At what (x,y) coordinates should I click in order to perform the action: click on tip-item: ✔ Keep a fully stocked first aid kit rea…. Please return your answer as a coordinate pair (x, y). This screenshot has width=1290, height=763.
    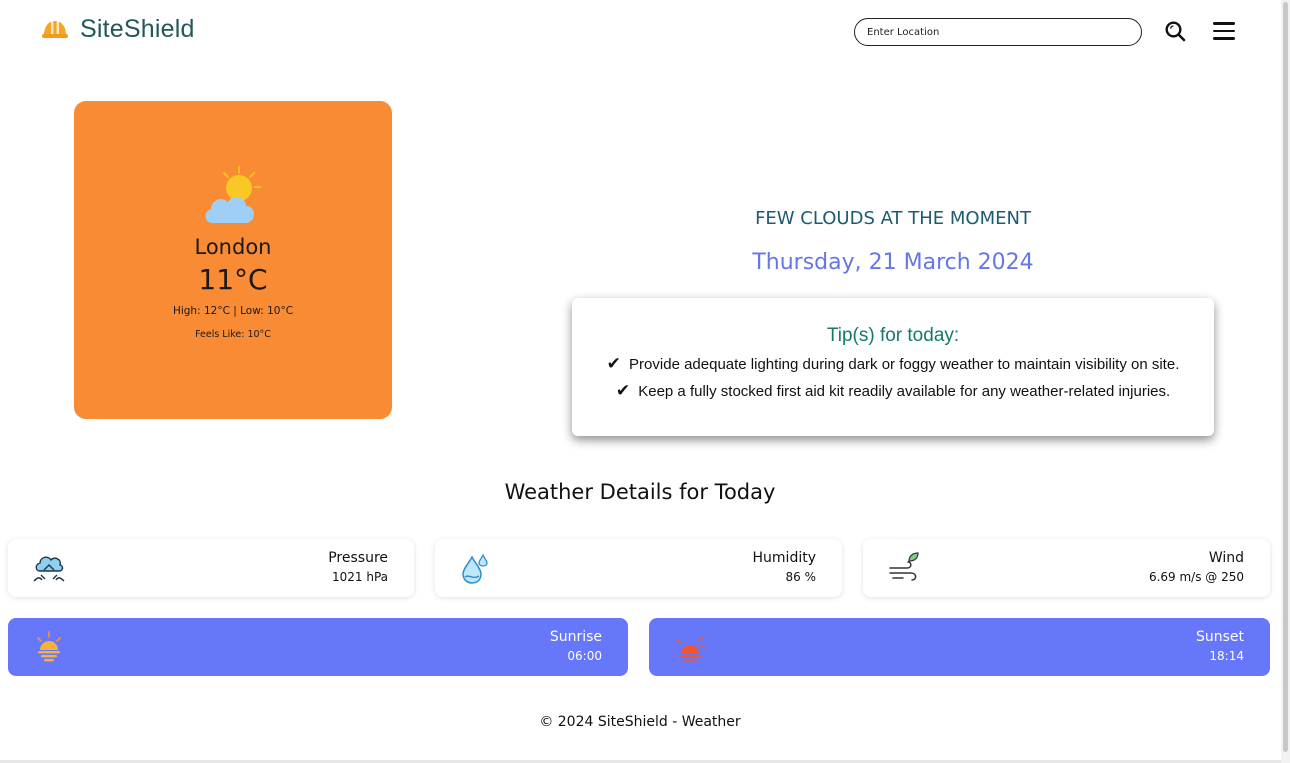
    Looking at the image, I should click on (893, 391).